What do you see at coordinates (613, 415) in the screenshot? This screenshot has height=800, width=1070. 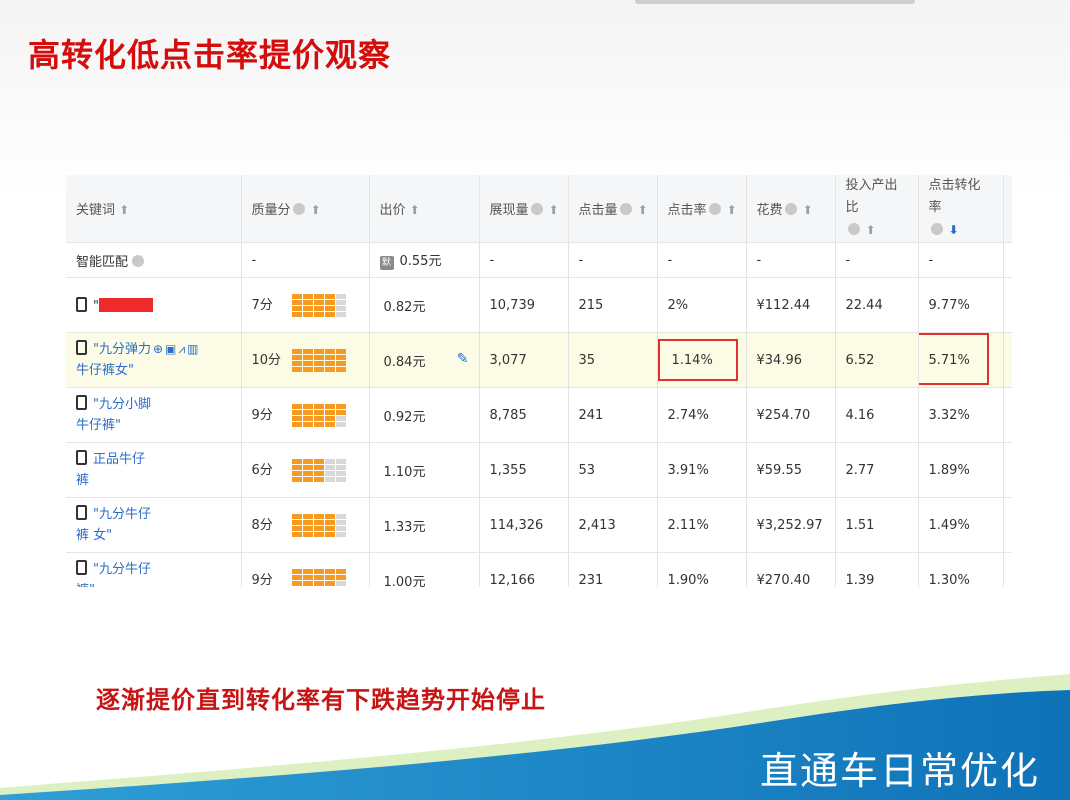 I see `cell-clicks: 241` at bounding box center [613, 415].